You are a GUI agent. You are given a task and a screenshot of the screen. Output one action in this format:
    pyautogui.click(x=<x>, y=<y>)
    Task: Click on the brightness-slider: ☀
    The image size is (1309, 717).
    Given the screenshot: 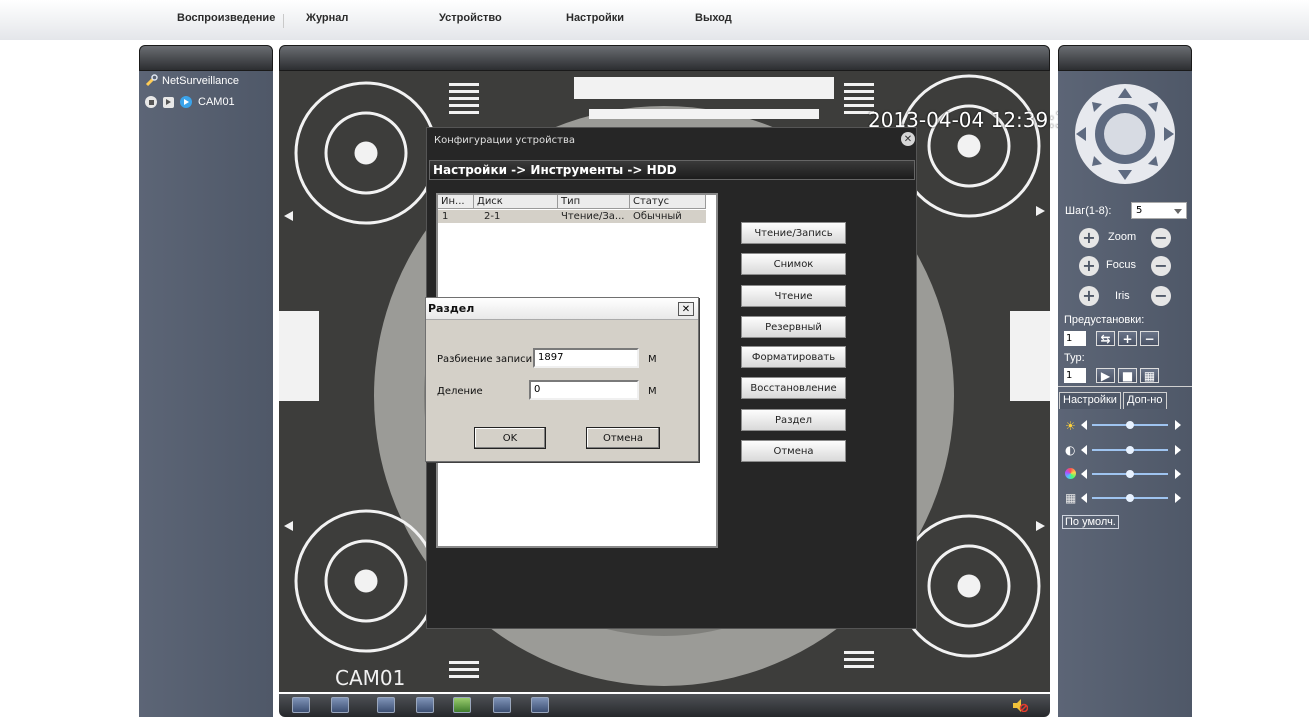 What is the action you would take?
    pyautogui.click(x=1126, y=425)
    